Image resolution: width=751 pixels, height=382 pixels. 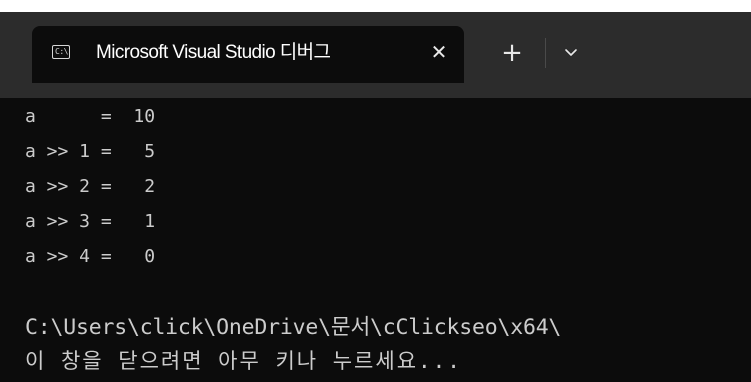 What do you see at coordinates (213, 52) in the screenshot?
I see `tab-title: Microsoft Visual Studio 디버그` at bounding box center [213, 52].